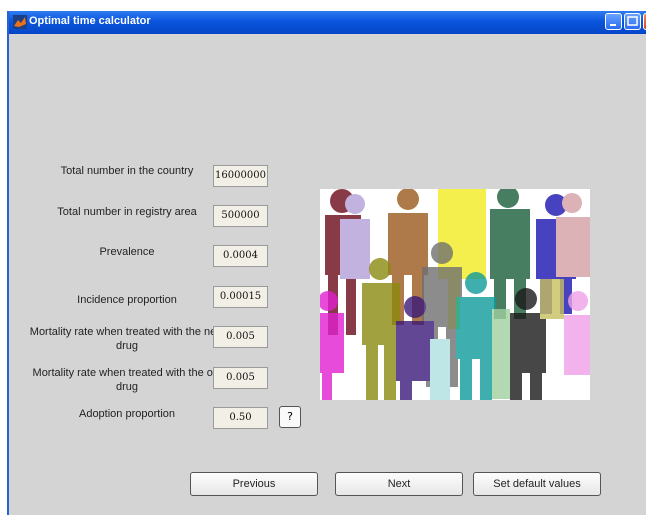 This screenshot has height=515, width=646. Describe the element at coordinates (240, 337) in the screenshot. I see `mortality-new-field: 0.005` at that location.